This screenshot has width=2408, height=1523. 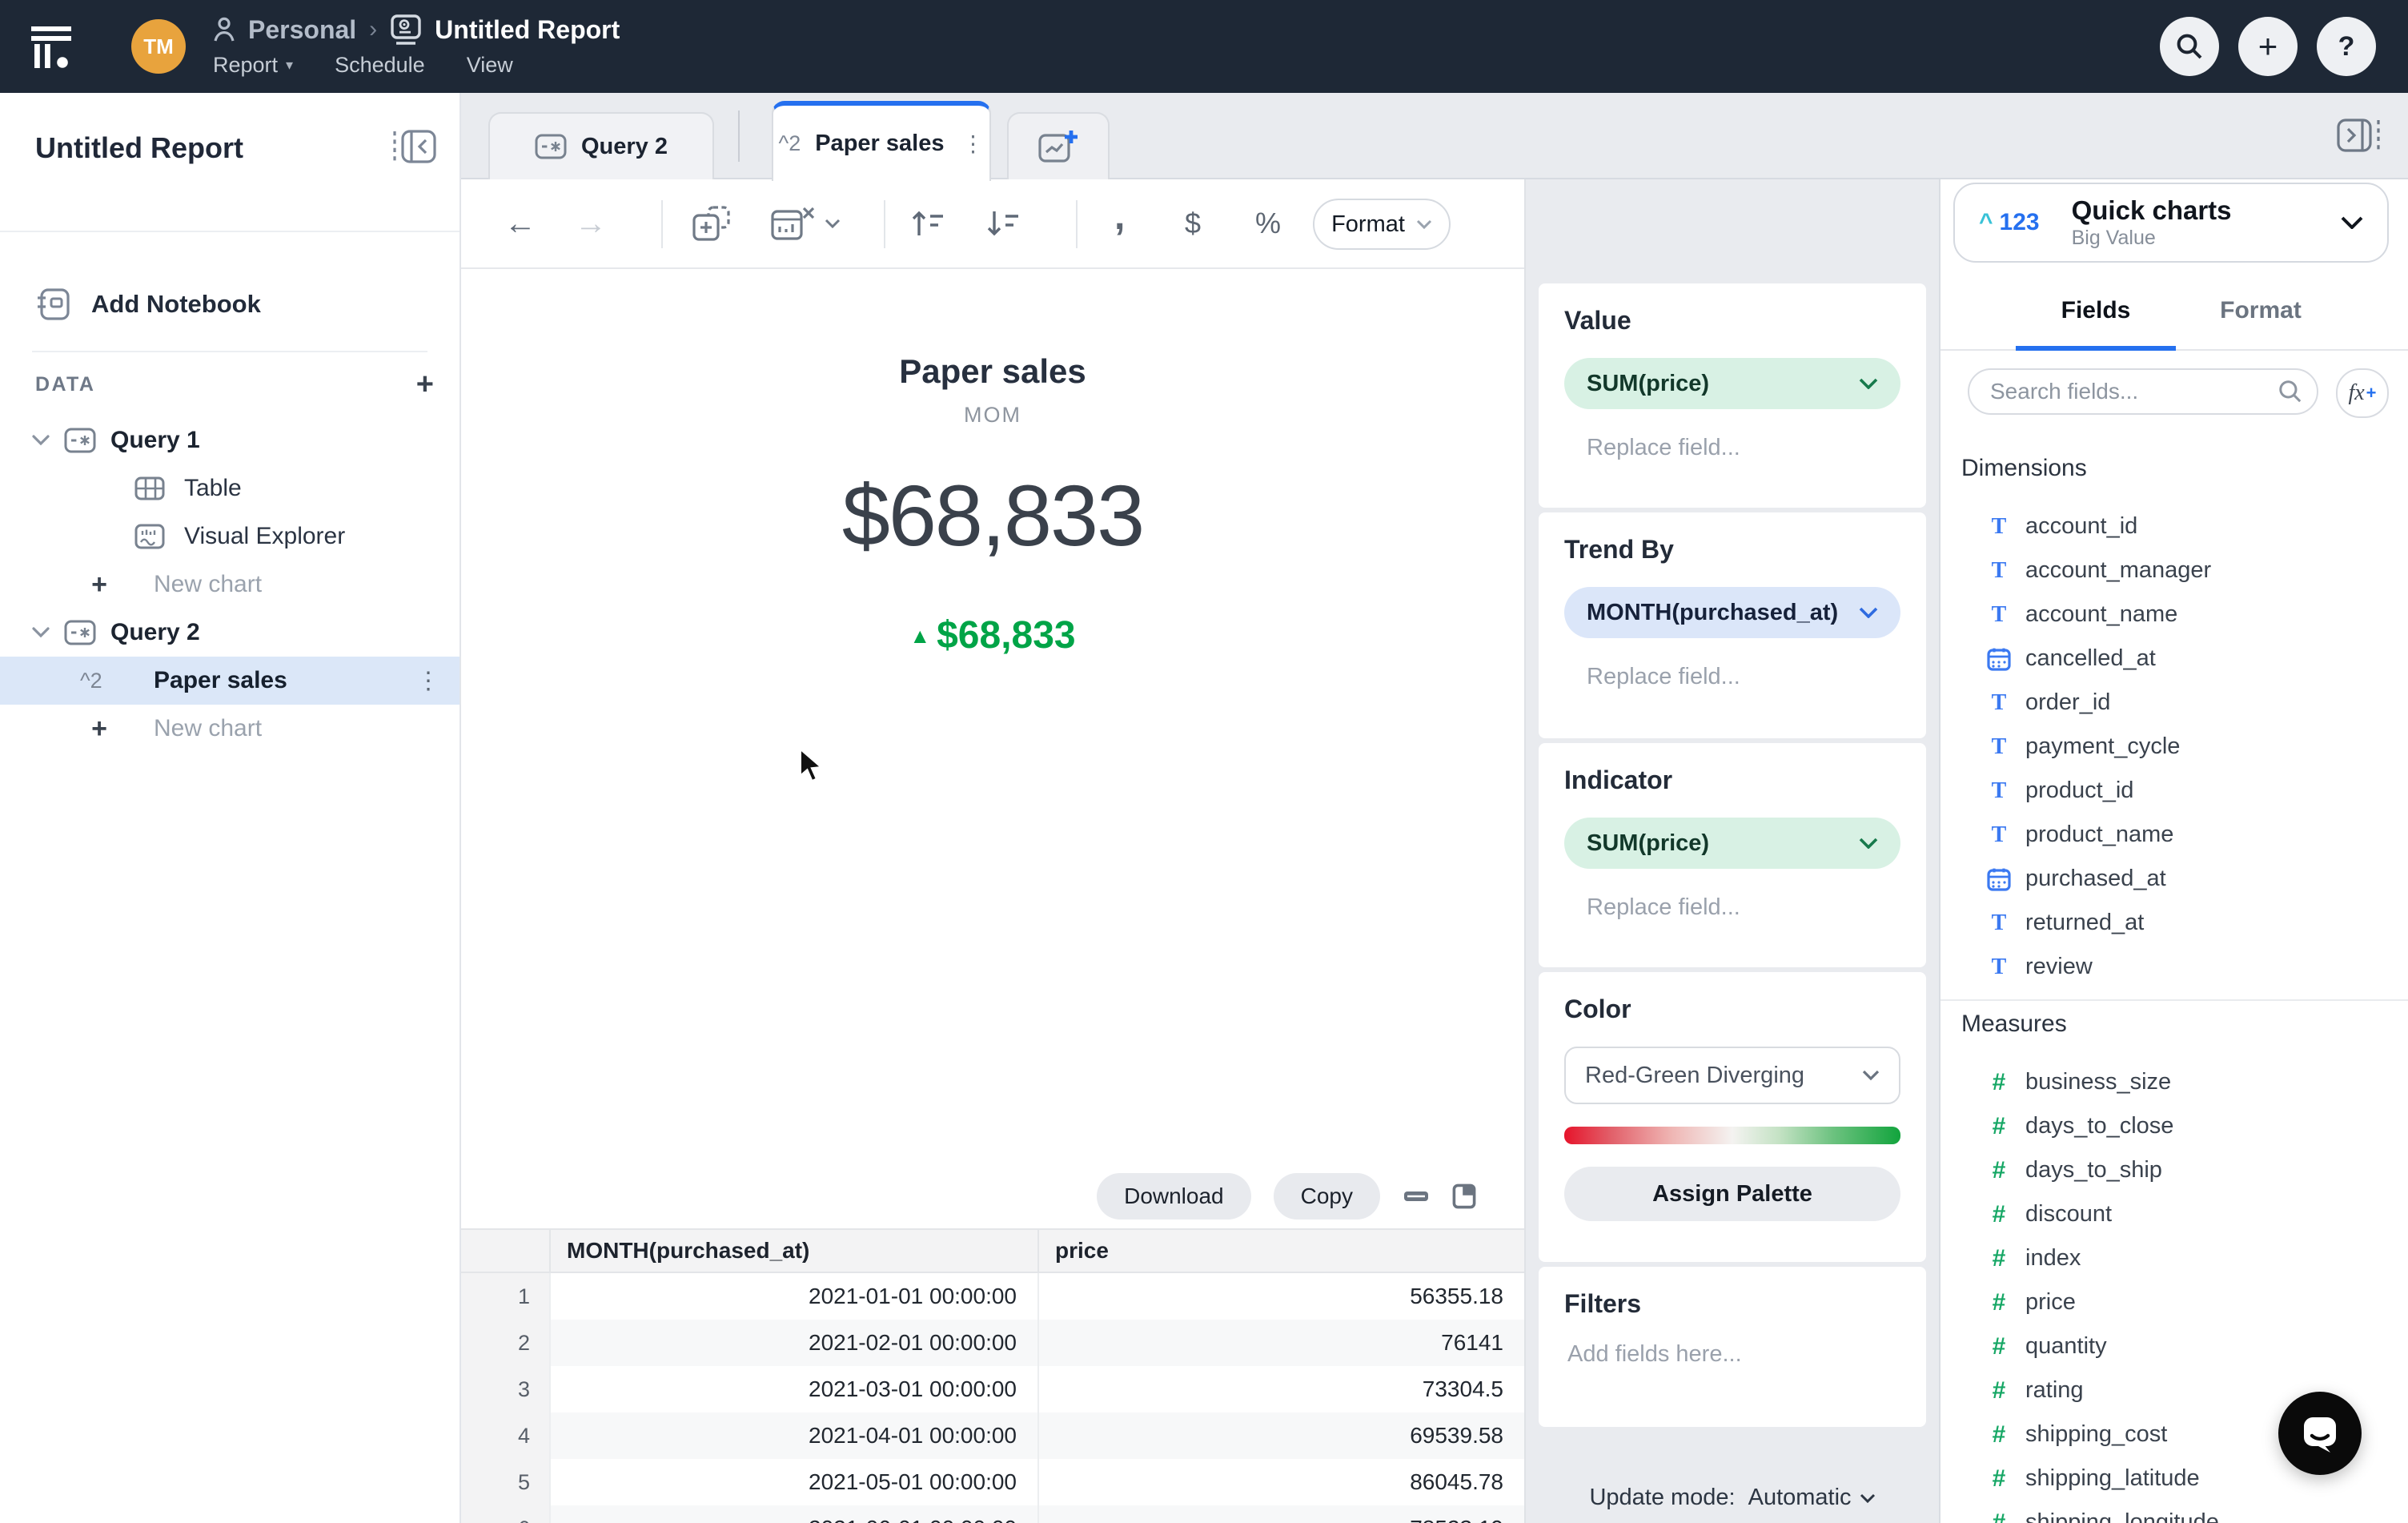 What do you see at coordinates (2174, 659) in the screenshot?
I see `field-item-cancelled_at: cancelled_at` at bounding box center [2174, 659].